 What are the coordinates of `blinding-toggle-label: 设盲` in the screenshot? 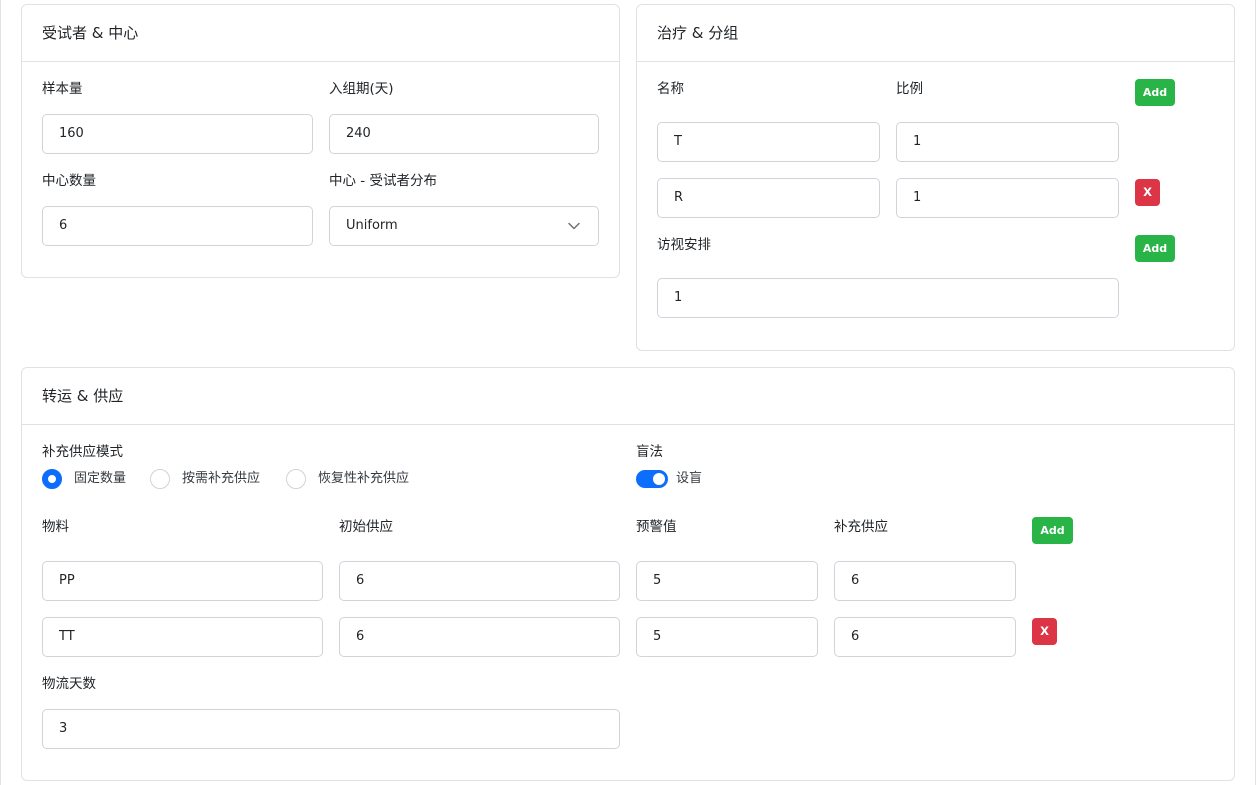 It's located at (689, 478).